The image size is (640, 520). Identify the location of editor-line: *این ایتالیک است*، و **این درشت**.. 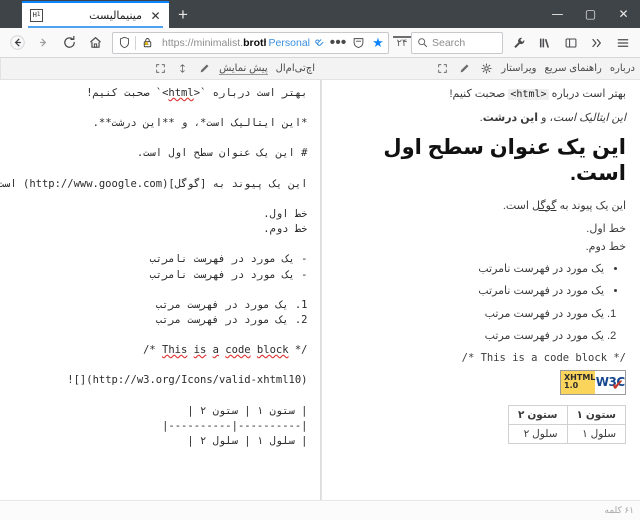
(159, 123).